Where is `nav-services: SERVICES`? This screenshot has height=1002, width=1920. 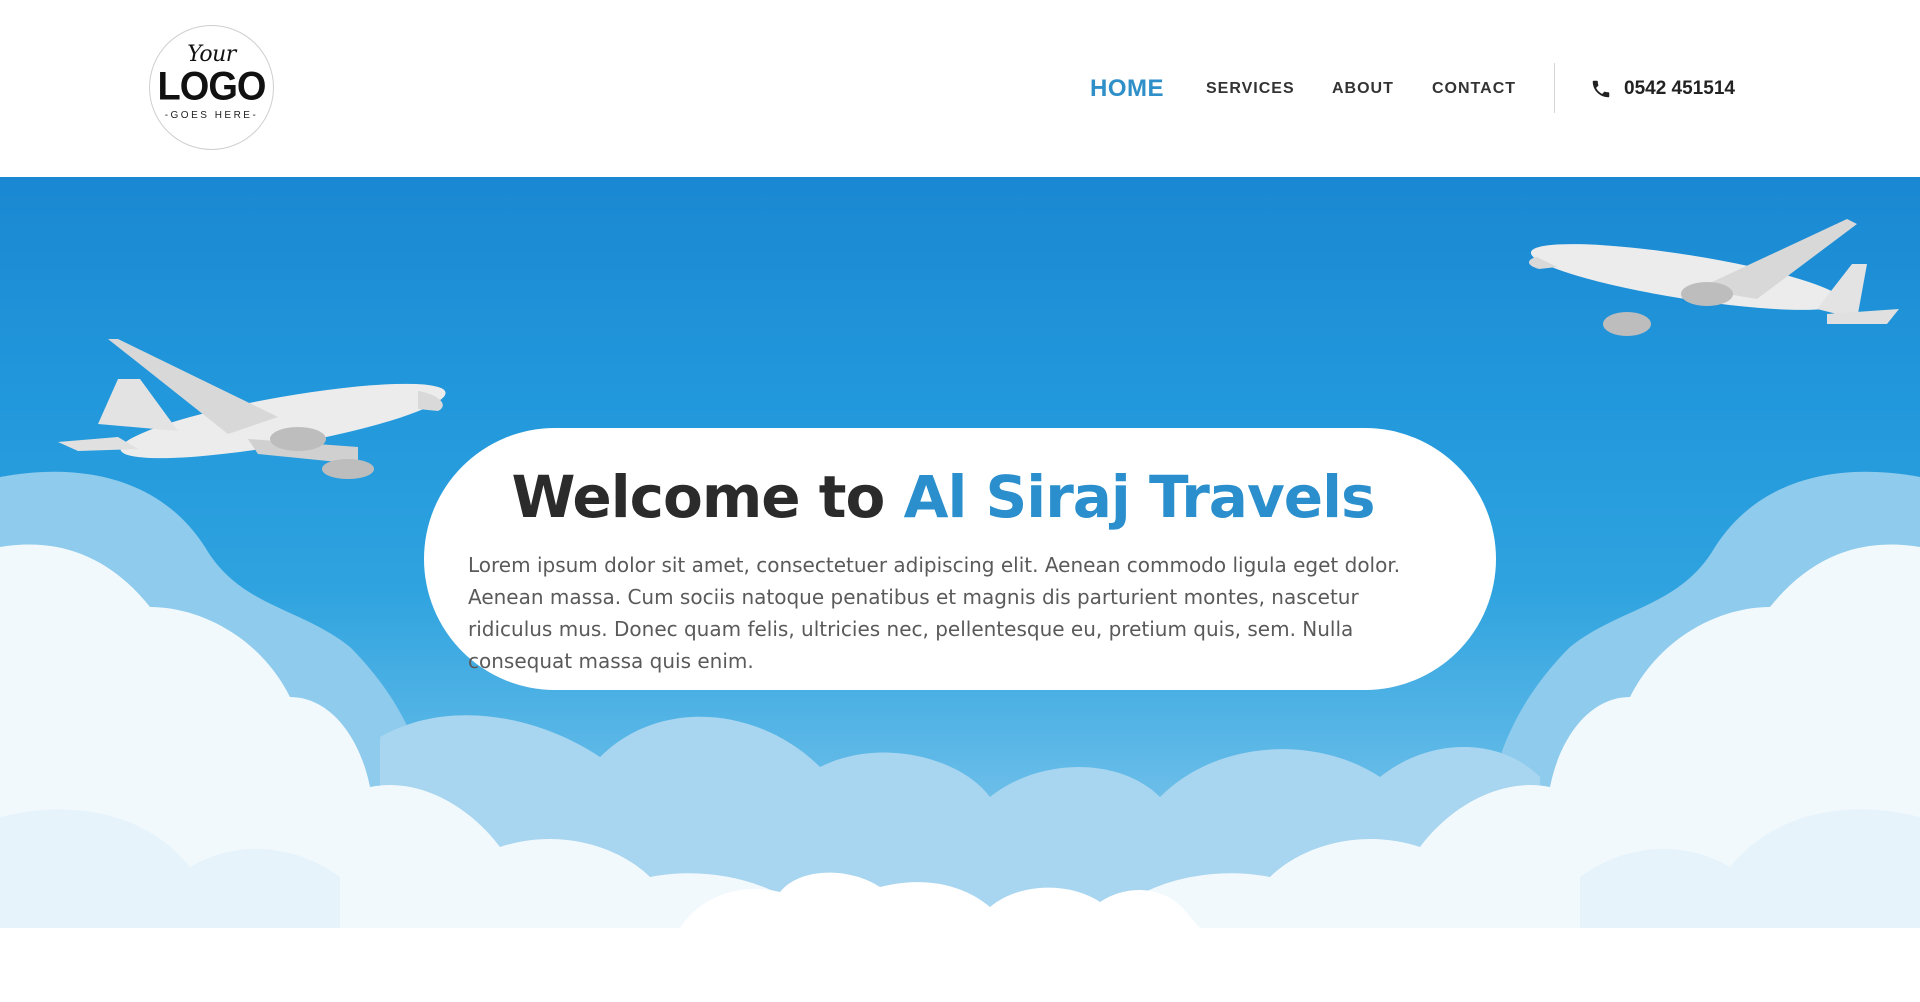 nav-services: SERVICES is located at coordinates (1250, 88).